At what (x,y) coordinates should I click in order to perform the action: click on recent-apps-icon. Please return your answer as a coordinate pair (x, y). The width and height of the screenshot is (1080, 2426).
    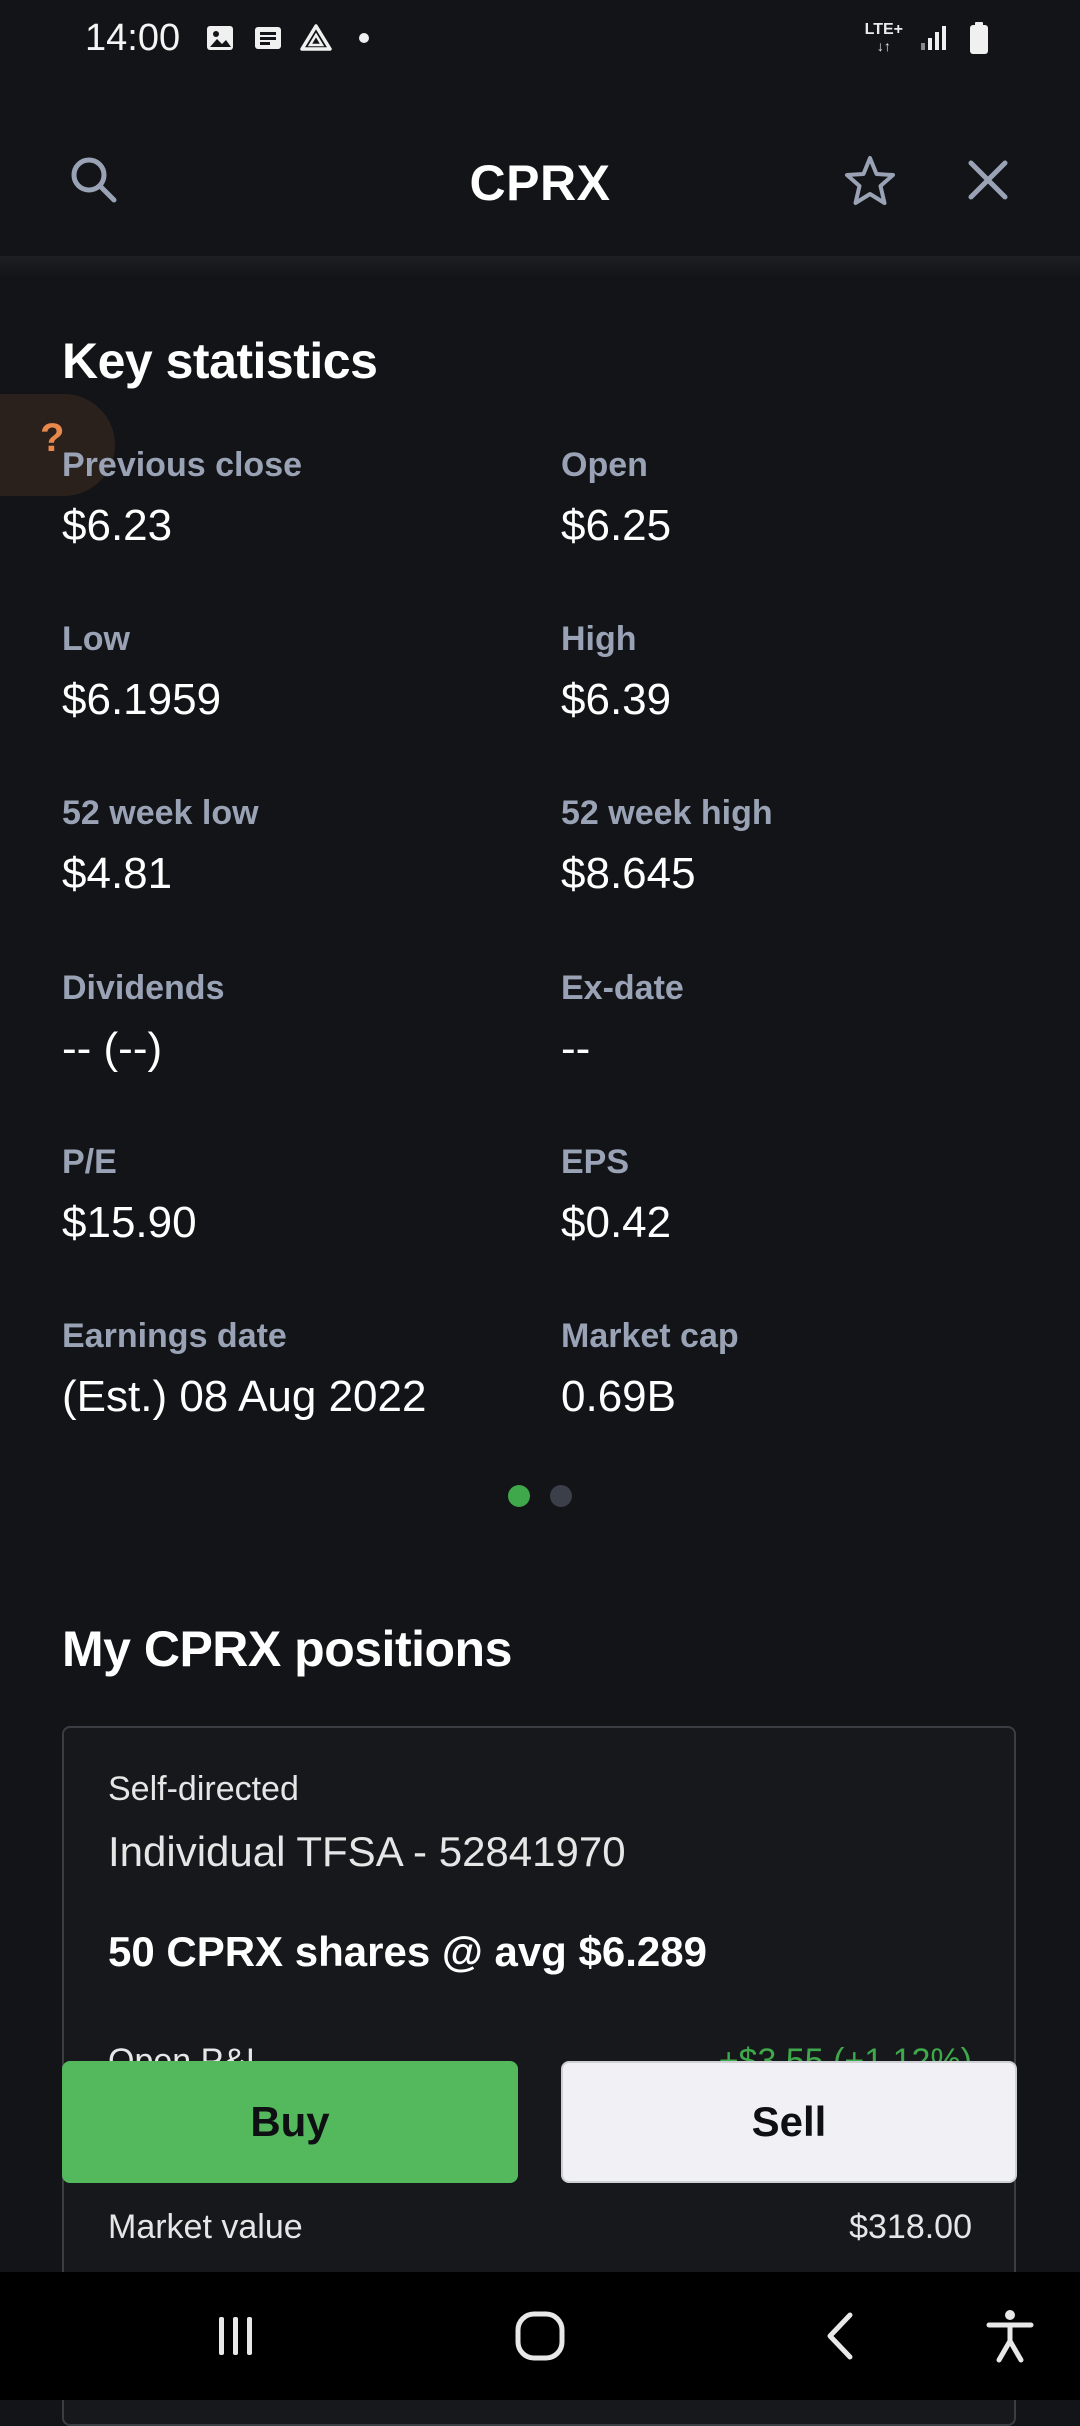
    Looking at the image, I should click on (235, 2336).